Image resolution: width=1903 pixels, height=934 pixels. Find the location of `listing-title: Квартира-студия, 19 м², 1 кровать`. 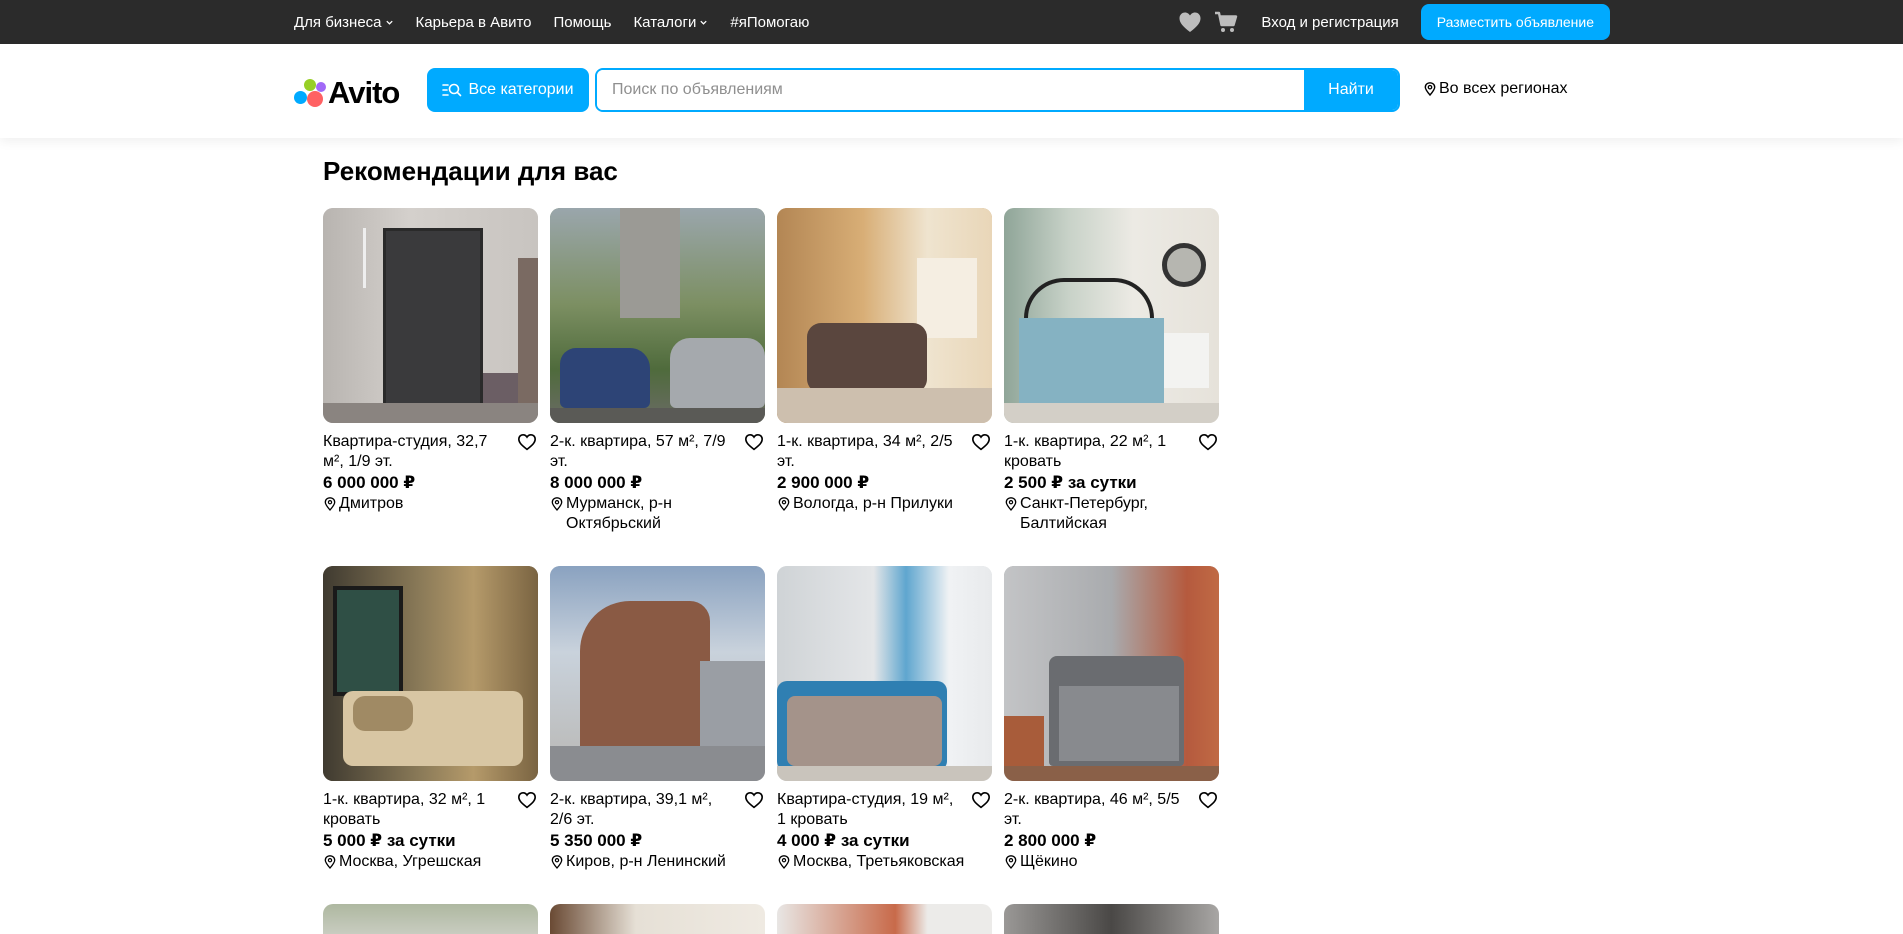

listing-title: Квартира-студия, 19 м², 1 кровать is located at coordinates (867, 810).